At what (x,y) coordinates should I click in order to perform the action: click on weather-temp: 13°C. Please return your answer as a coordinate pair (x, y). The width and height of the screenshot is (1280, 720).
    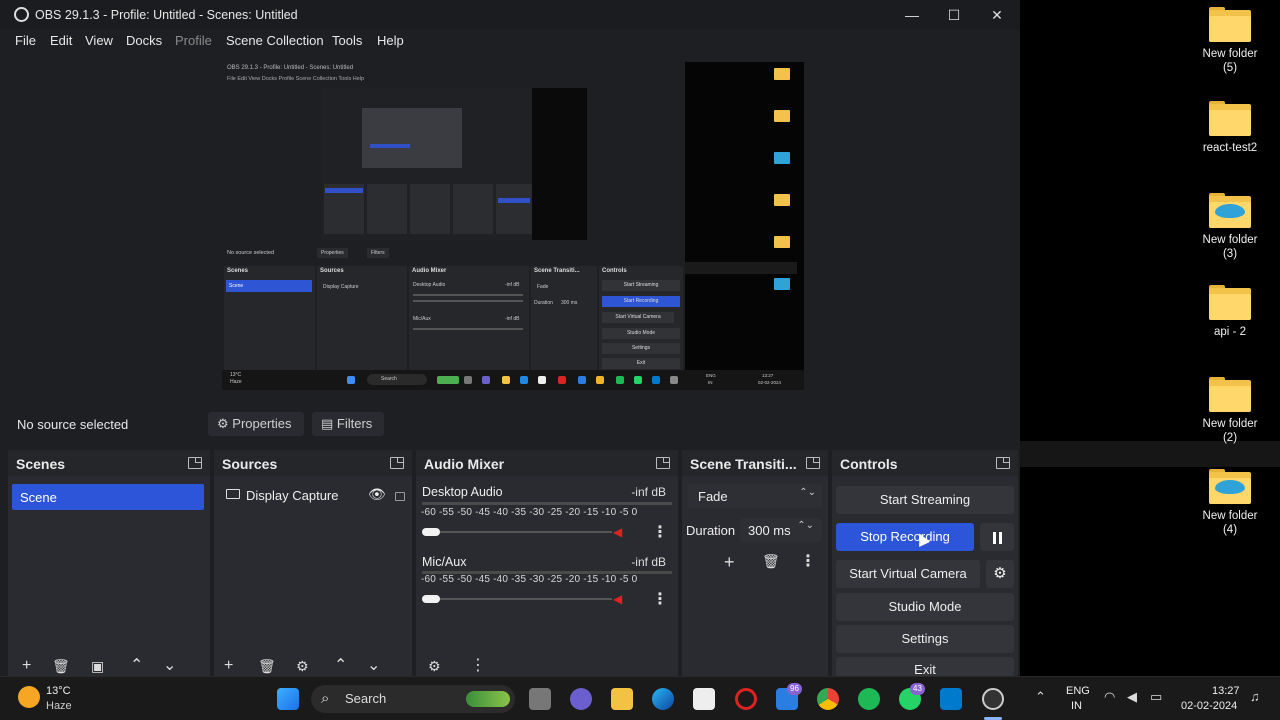
    Looking at the image, I should click on (58, 691).